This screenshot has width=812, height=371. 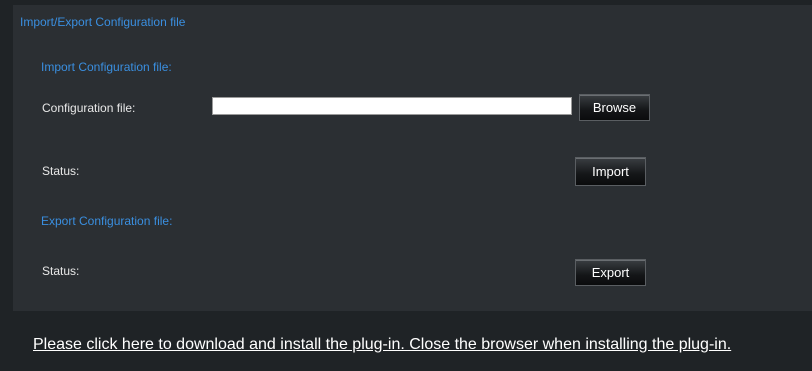 What do you see at coordinates (103, 22) in the screenshot?
I see `panel-title: Import/Export Configuration file` at bounding box center [103, 22].